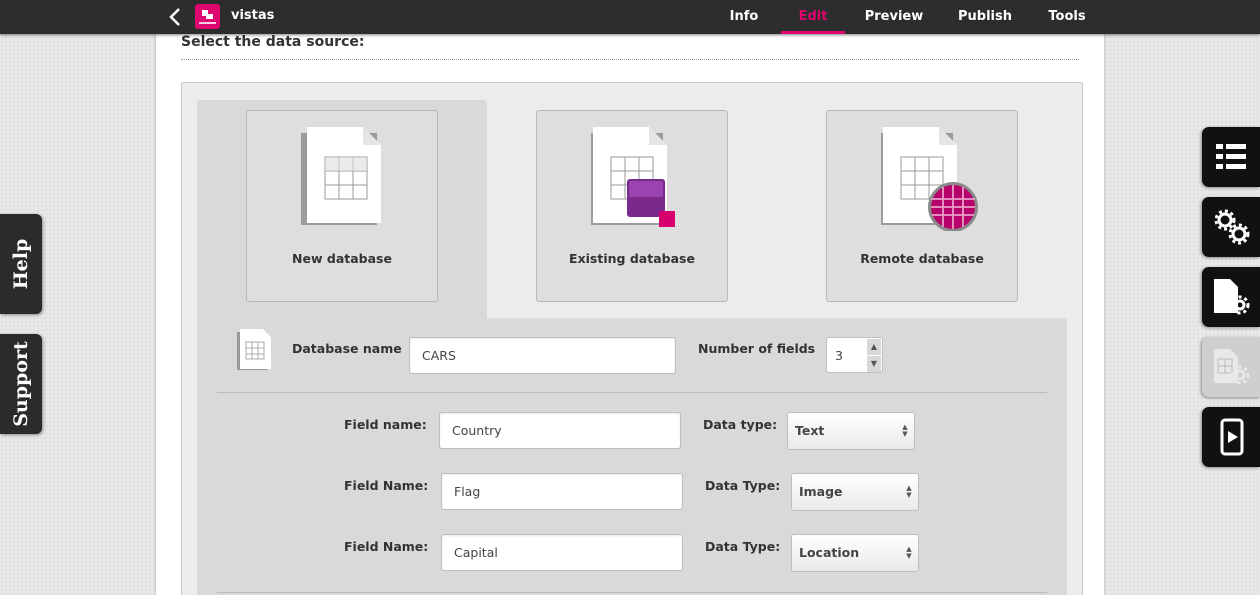 Image resolution: width=1260 pixels, height=595 pixels. I want to click on new-database-card: New database, so click(342, 206).